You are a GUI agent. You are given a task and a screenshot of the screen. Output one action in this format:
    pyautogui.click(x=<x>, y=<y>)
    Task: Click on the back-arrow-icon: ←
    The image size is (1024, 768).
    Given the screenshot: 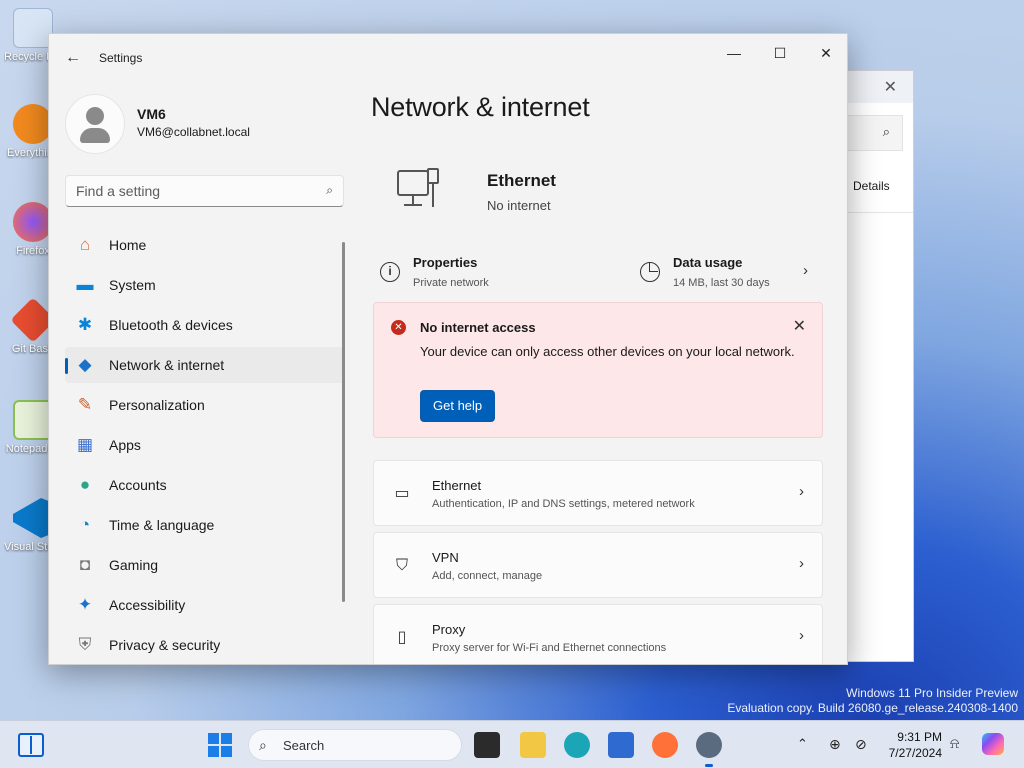 What is the action you would take?
    pyautogui.click(x=73, y=58)
    